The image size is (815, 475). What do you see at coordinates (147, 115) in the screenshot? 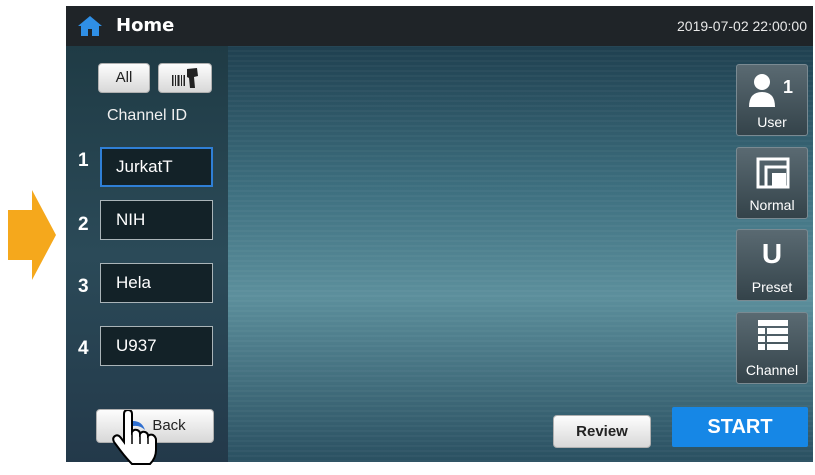
I see `channel-id-label: Channel ID` at bounding box center [147, 115].